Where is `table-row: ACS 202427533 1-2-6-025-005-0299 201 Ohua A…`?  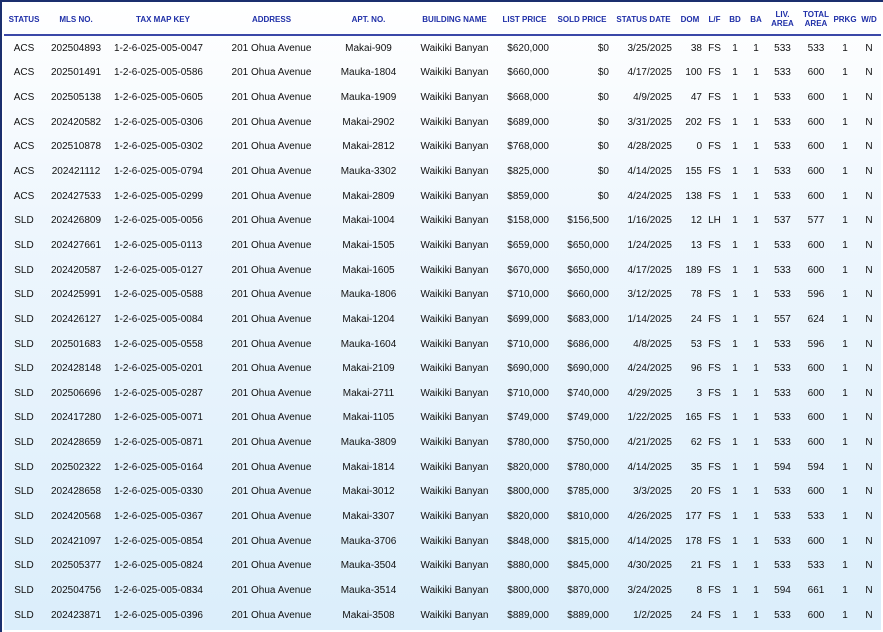 table-row: ACS 202427533 1-2-6-025-005-0299 201 Ohua A… is located at coordinates (442, 196).